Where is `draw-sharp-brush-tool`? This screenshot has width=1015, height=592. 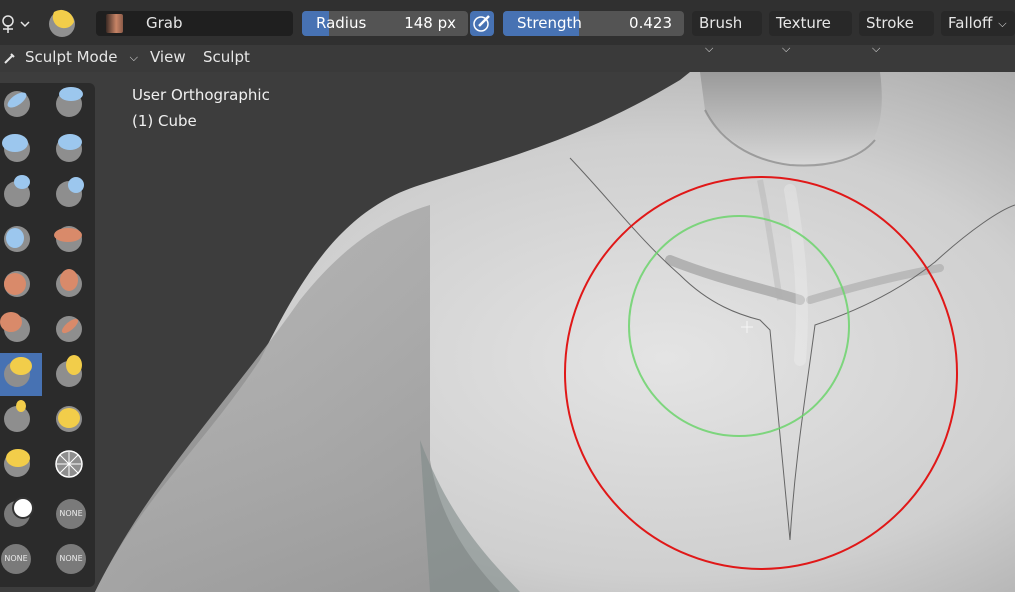 draw-sharp-brush-tool is located at coordinates (67, 104).